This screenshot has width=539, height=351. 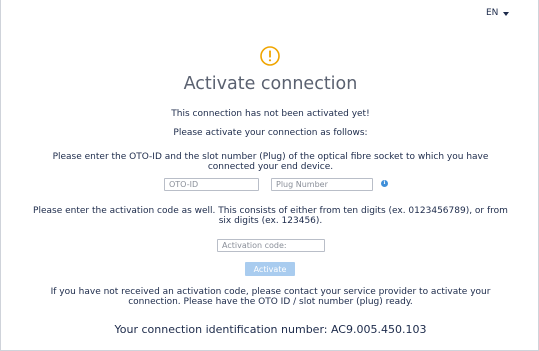 I want to click on activation-code-input, so click(x=271, y=245).